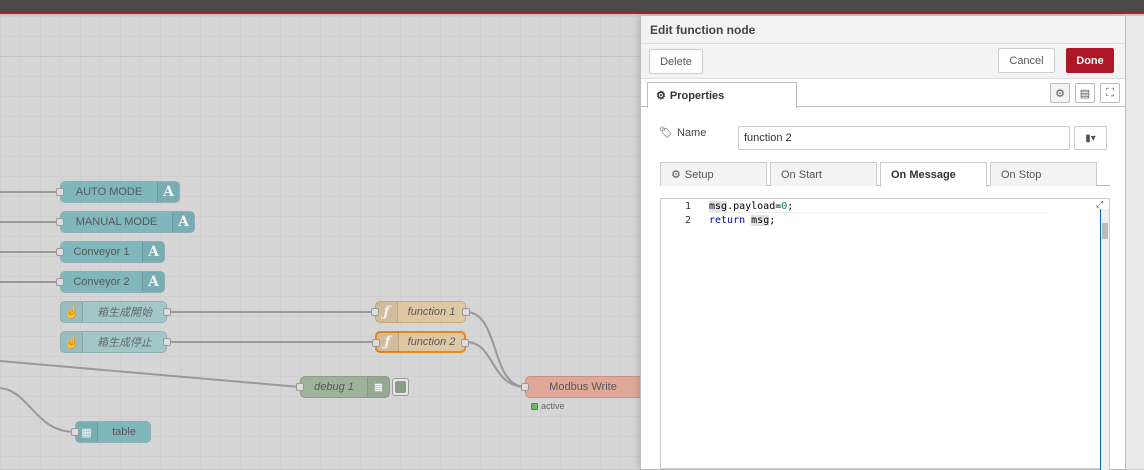 This screenshot has width=1144, height=470. Describe the element at coordinates (116, 222) in the screenshot. I see `node-label: MANUAL MODE` at that location.